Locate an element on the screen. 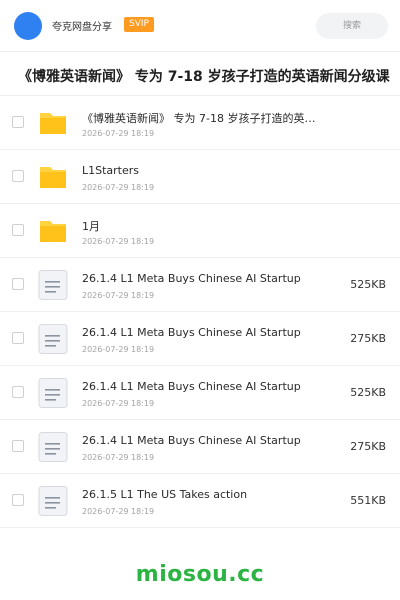 The width and height of the screenshot is (400, 600). file-name: 26.1.5 L1 The US Takes action is located at coordinates (165, 494).